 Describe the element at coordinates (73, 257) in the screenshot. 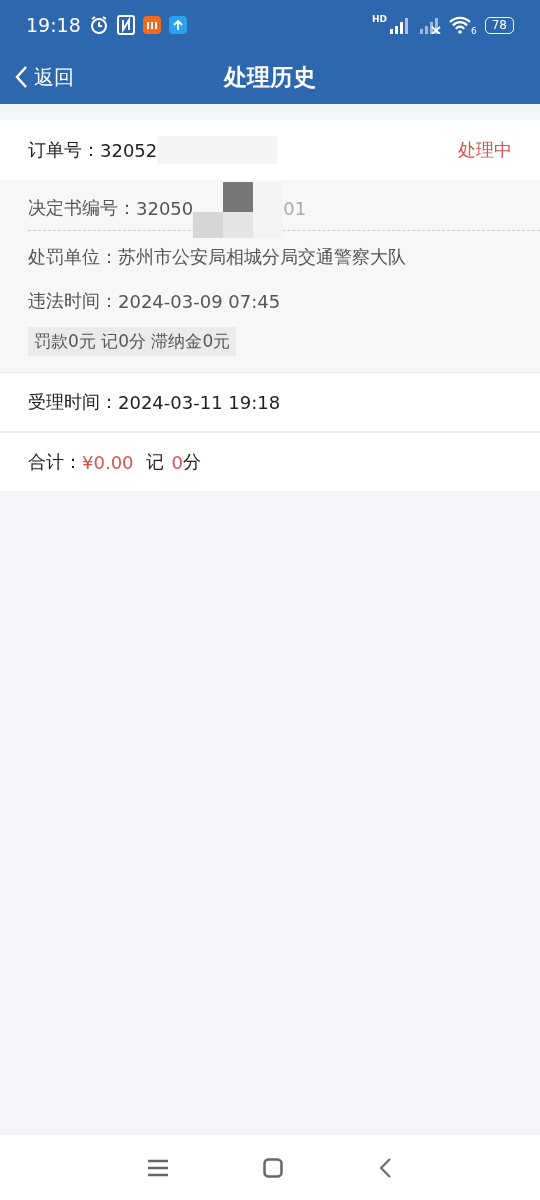

I see `detail-label: 处罚单位：` at that location.